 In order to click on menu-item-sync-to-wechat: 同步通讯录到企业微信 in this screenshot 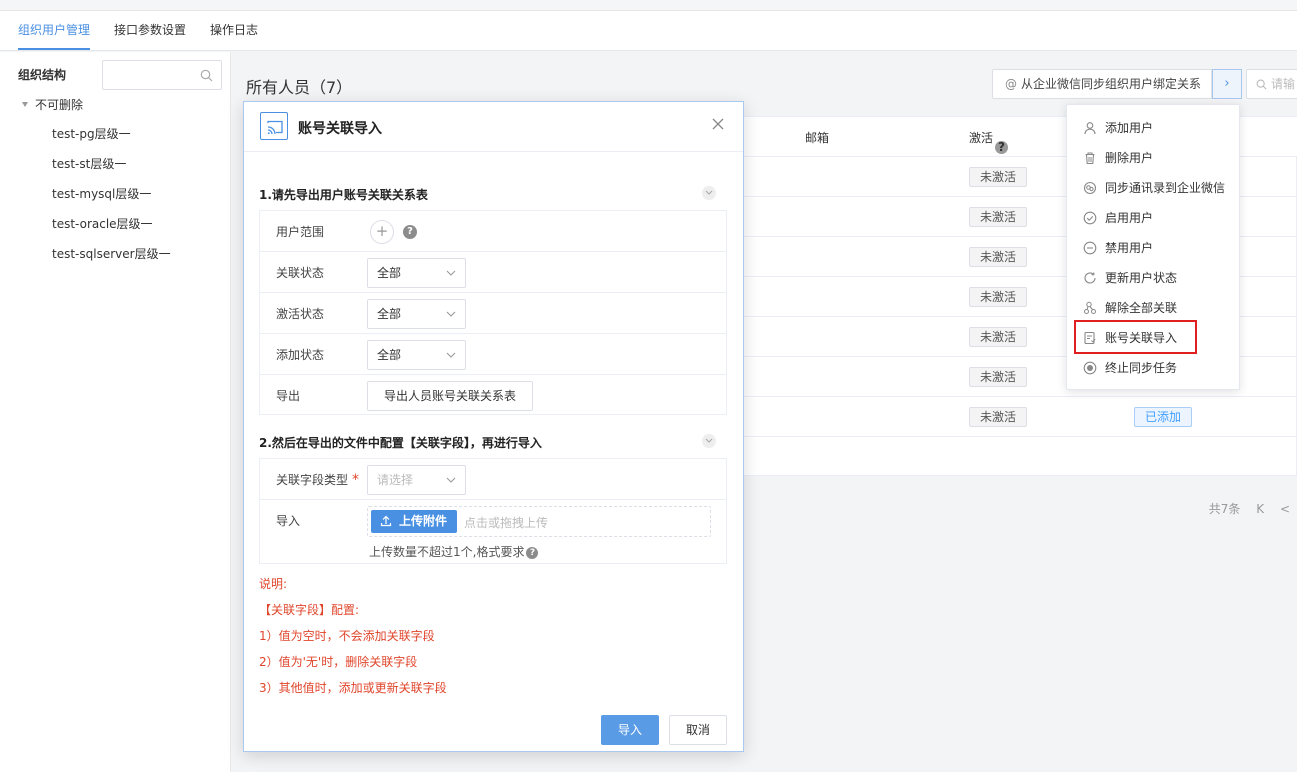, I will do `click(1154, 188)`.